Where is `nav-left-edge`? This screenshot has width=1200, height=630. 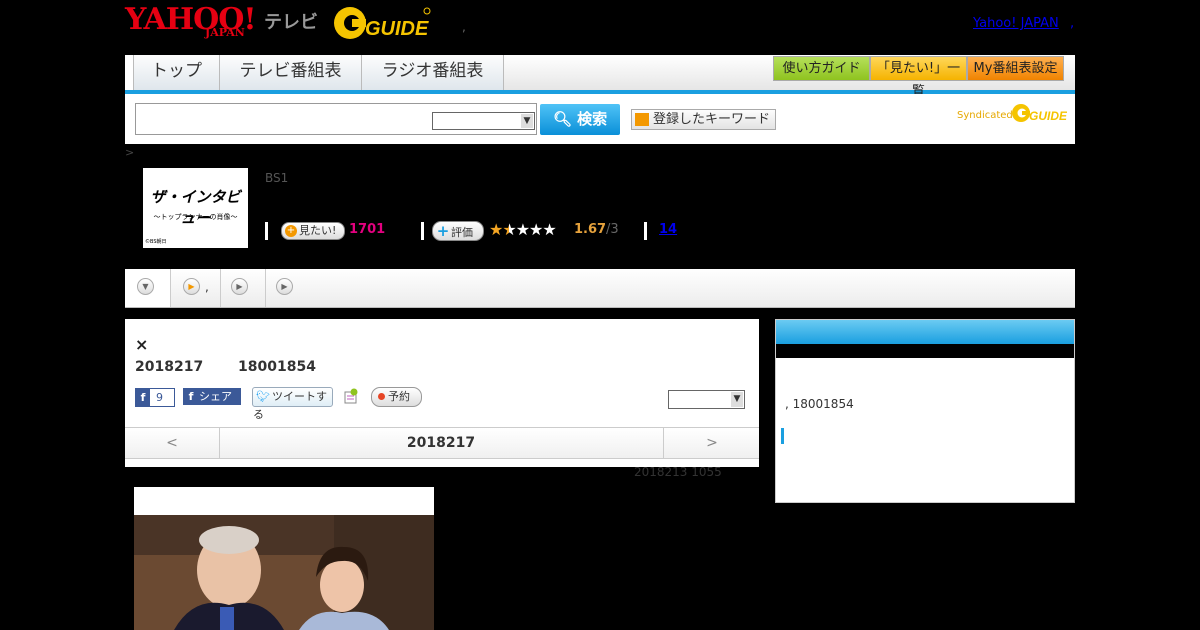
nav-left-edge is located at coordinates (129, 72).